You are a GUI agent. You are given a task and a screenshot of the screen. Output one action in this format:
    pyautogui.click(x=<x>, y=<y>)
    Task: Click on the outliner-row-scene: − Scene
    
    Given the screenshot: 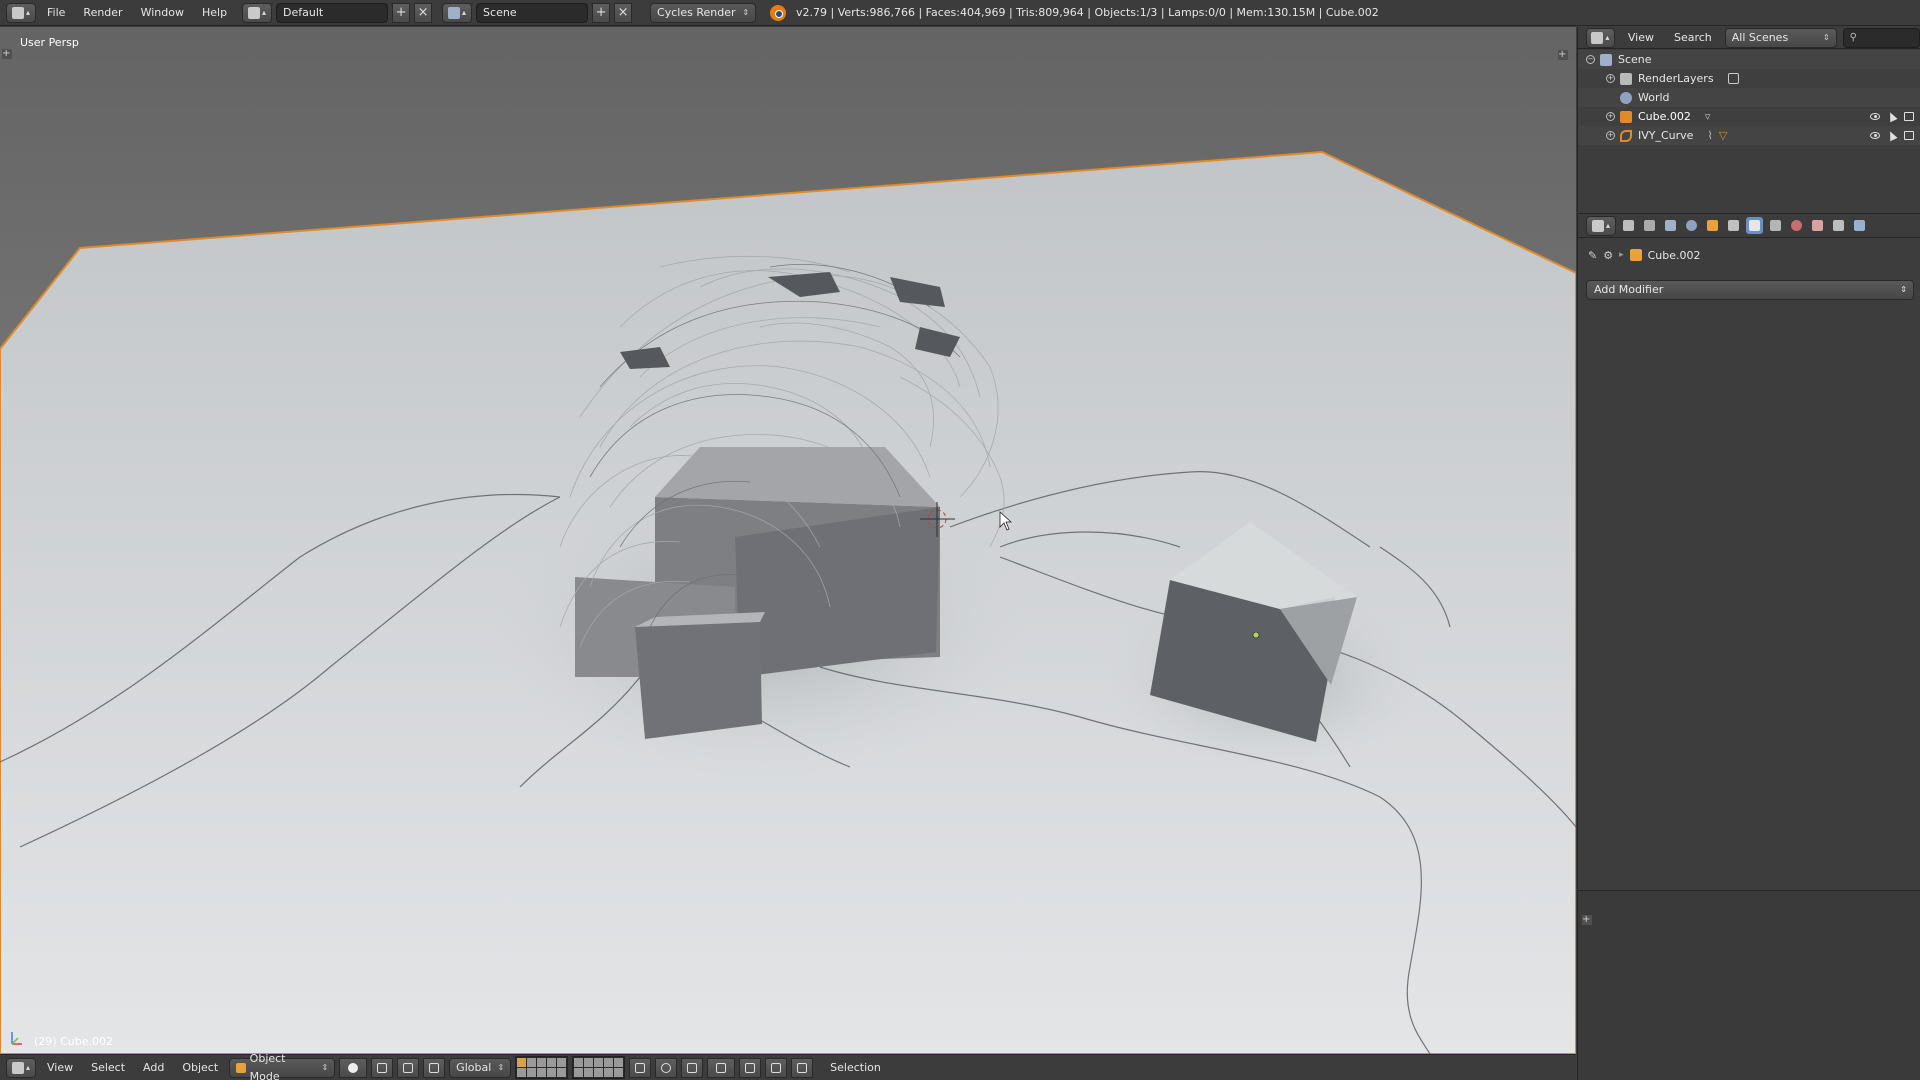 What is the action you would take?
    pyautogui.click(x=1749, y=59)
    